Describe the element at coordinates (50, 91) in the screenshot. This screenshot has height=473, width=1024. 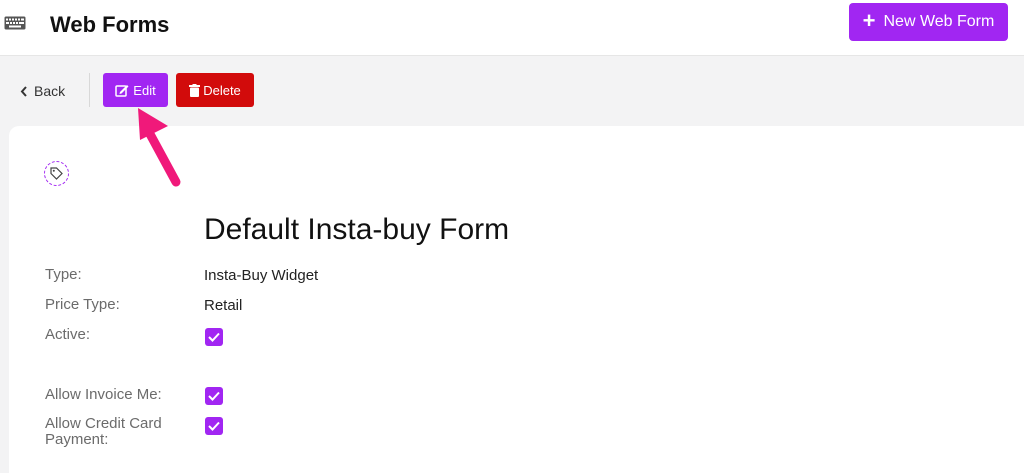
I see `back-label: Back` at that location.